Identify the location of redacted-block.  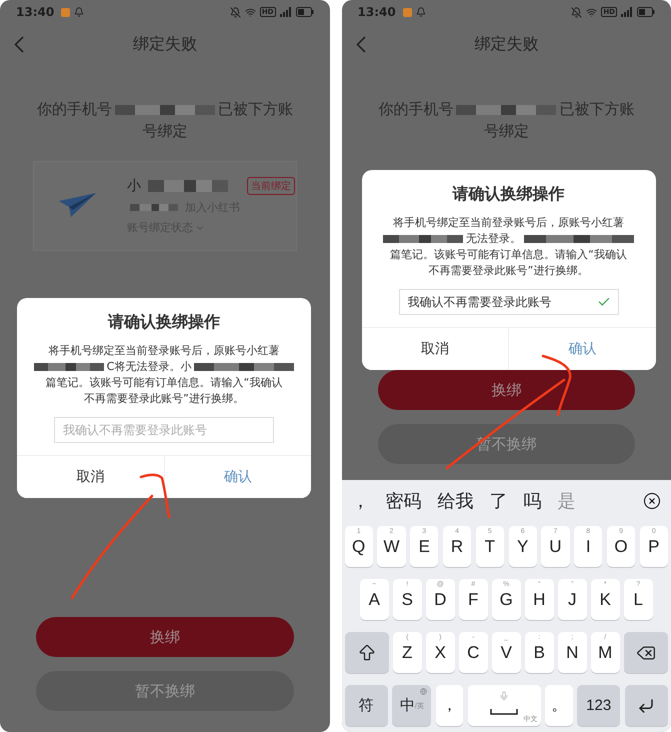
(154, 207).